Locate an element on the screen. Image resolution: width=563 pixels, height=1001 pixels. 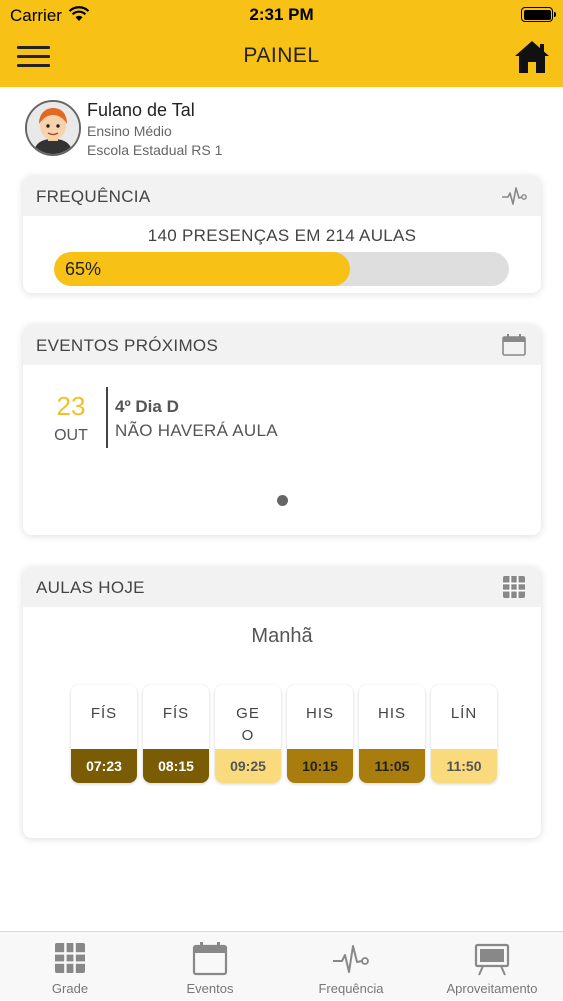
class-time: 09:25 is located at coordinates (248, 766).